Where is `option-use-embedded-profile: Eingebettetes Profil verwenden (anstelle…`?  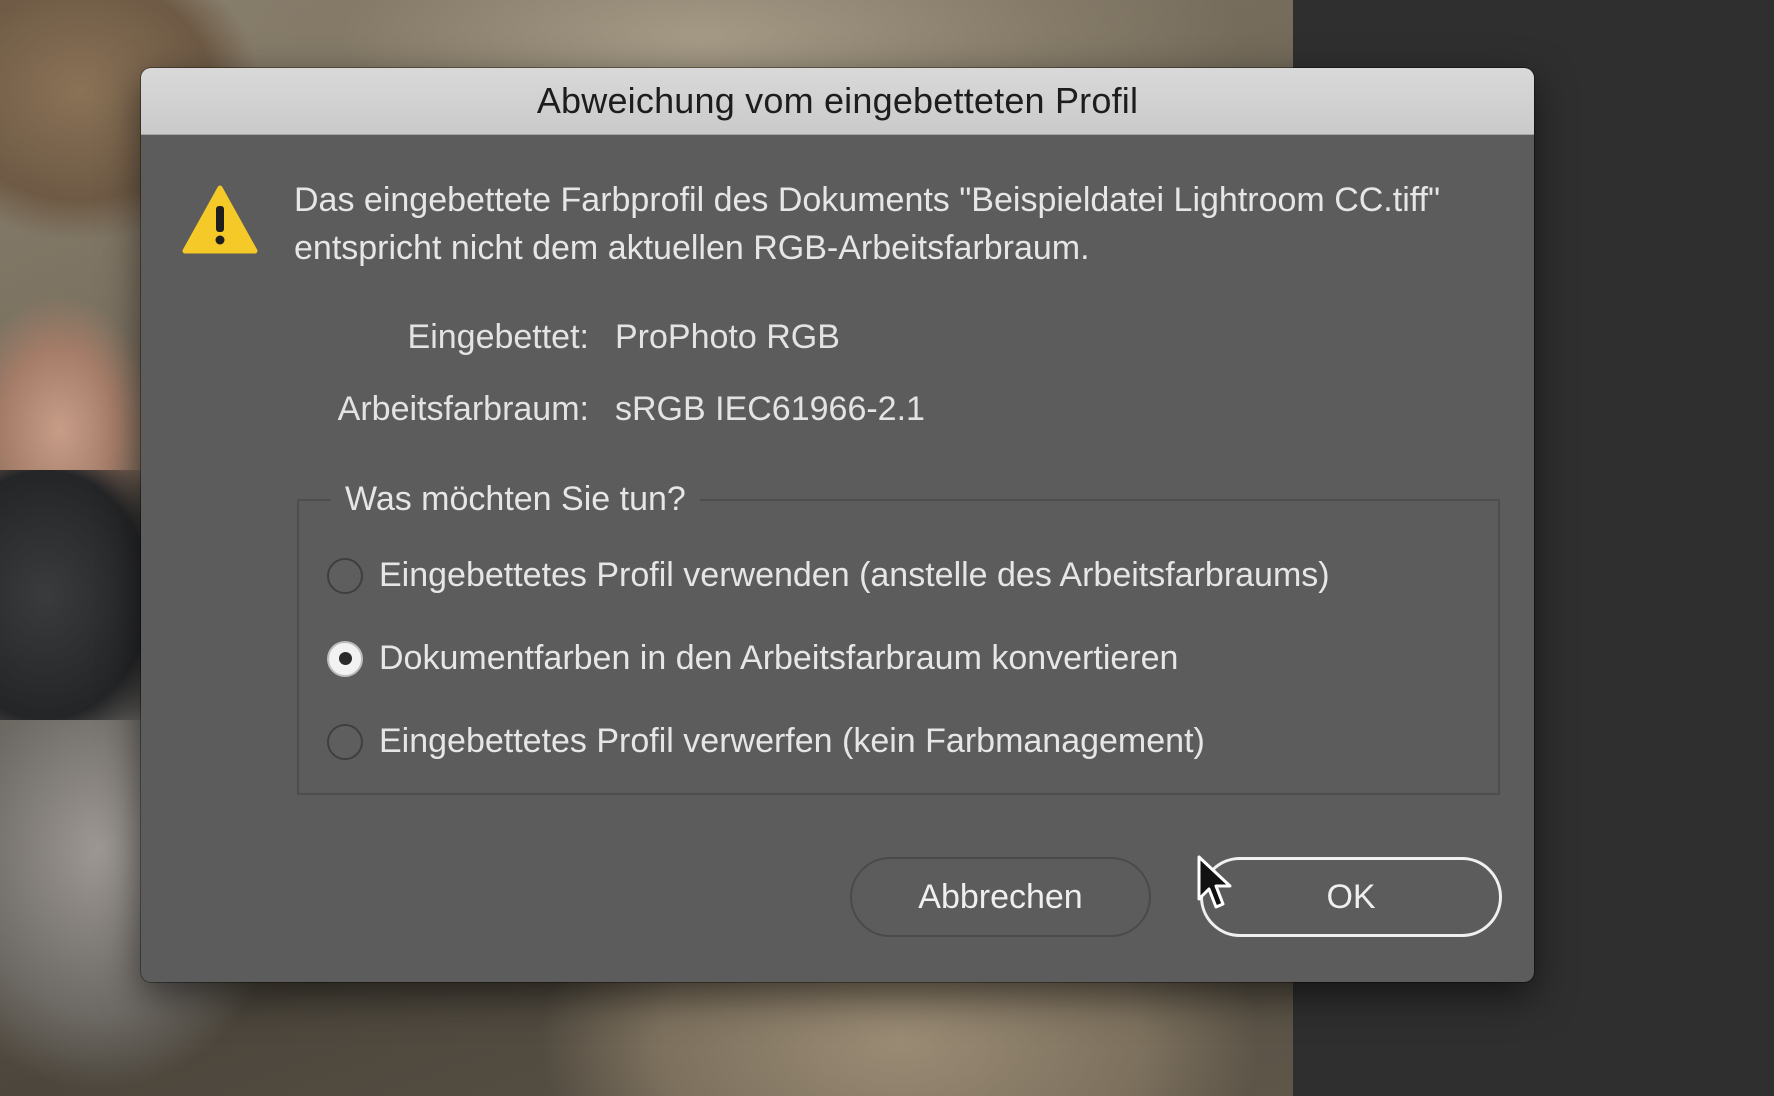
option-use-embedded-profile: Eingebettetes Profil verwenden (anstelle… is located at coordinates (828, 575).